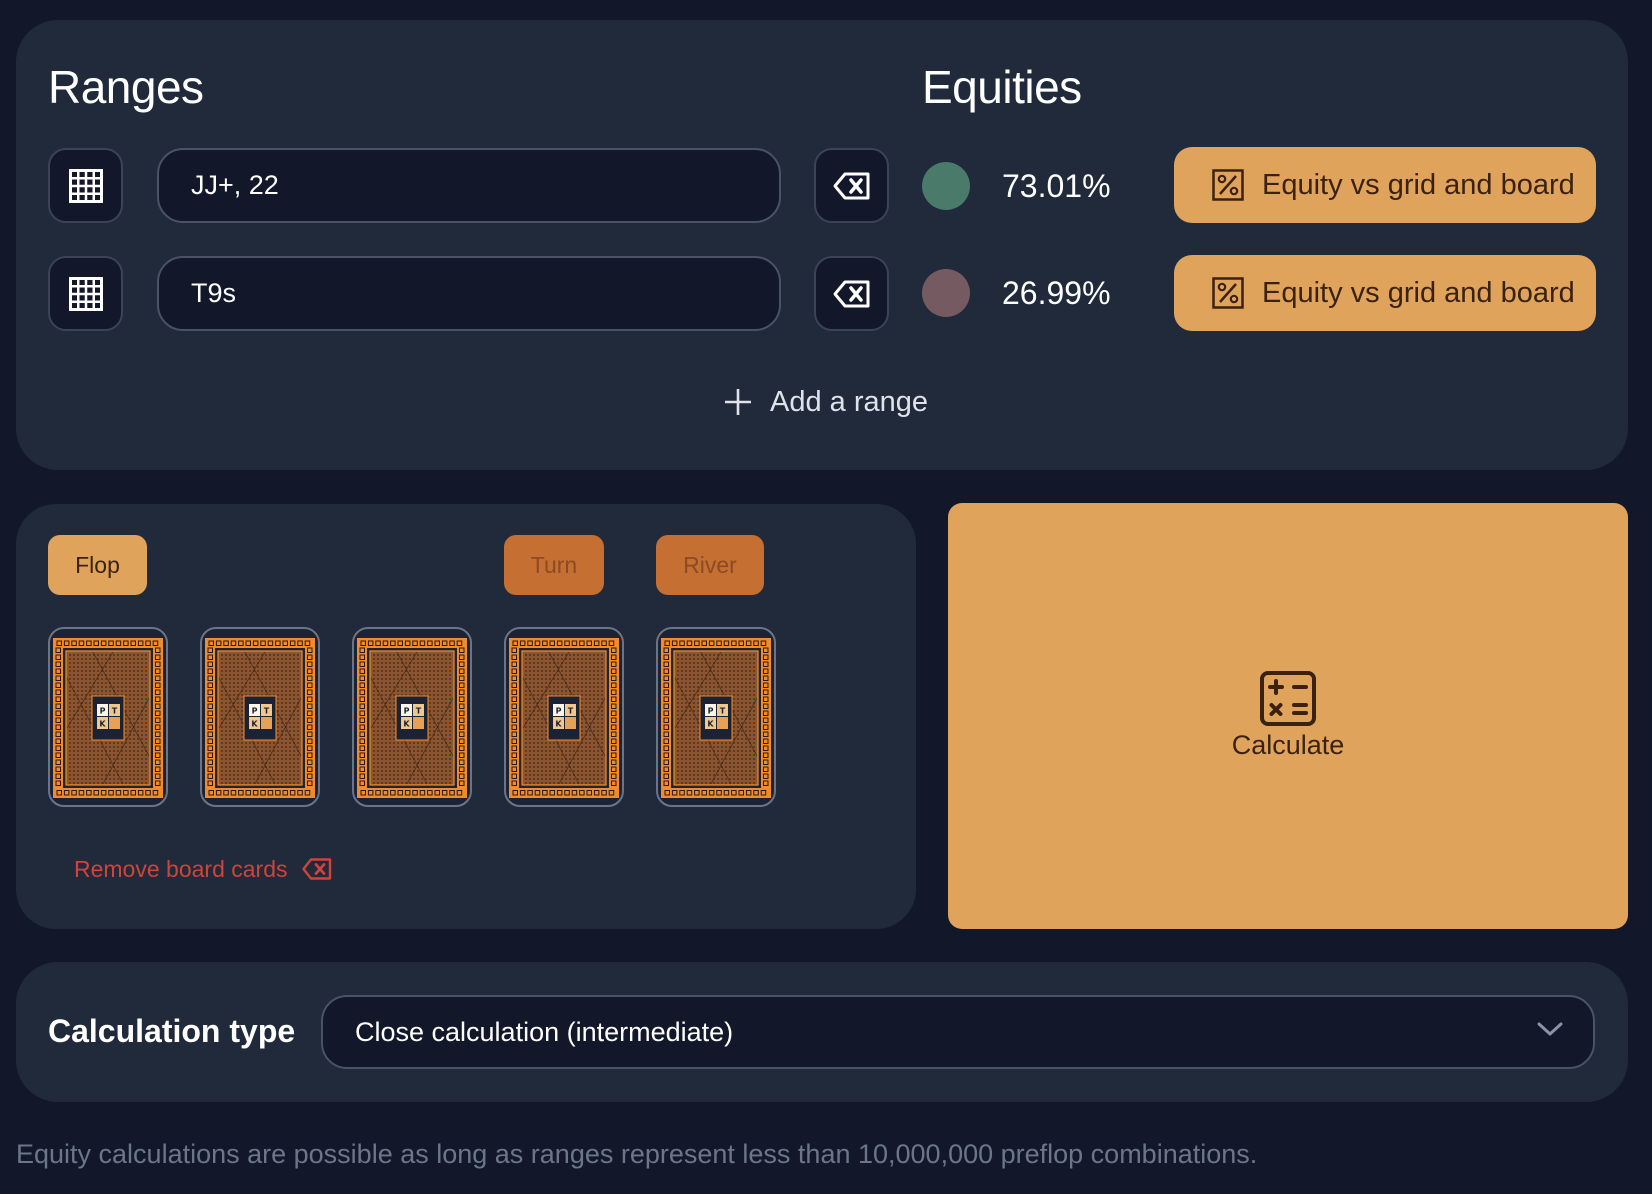  I want to click on add-range-label: Add a range, so click(849, 401).